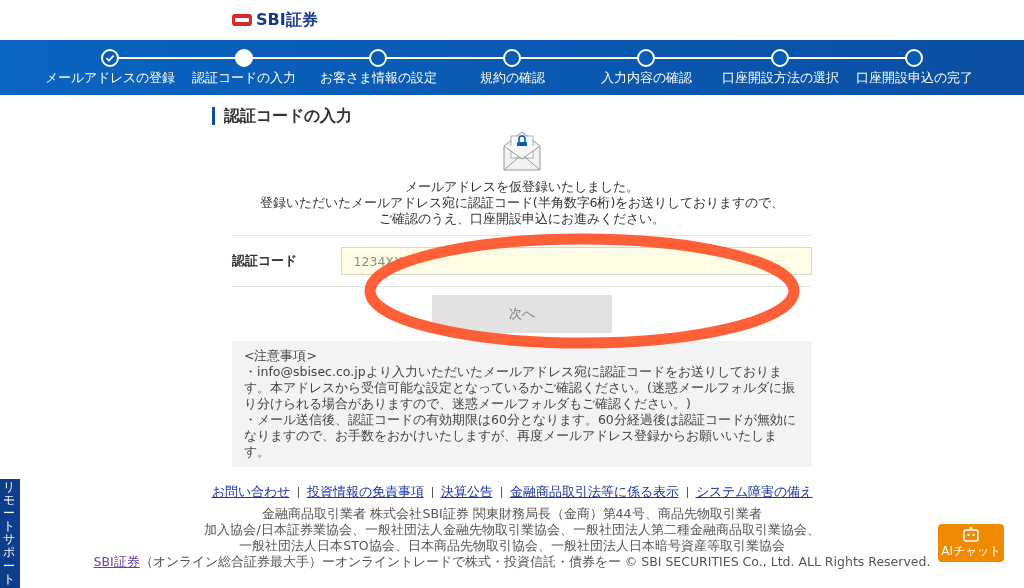 This screenshot has height=588, width=1024. Describe the element at coordinates (287, 20) in the screenshot. I see `logo-text: SBI証券` at that location.